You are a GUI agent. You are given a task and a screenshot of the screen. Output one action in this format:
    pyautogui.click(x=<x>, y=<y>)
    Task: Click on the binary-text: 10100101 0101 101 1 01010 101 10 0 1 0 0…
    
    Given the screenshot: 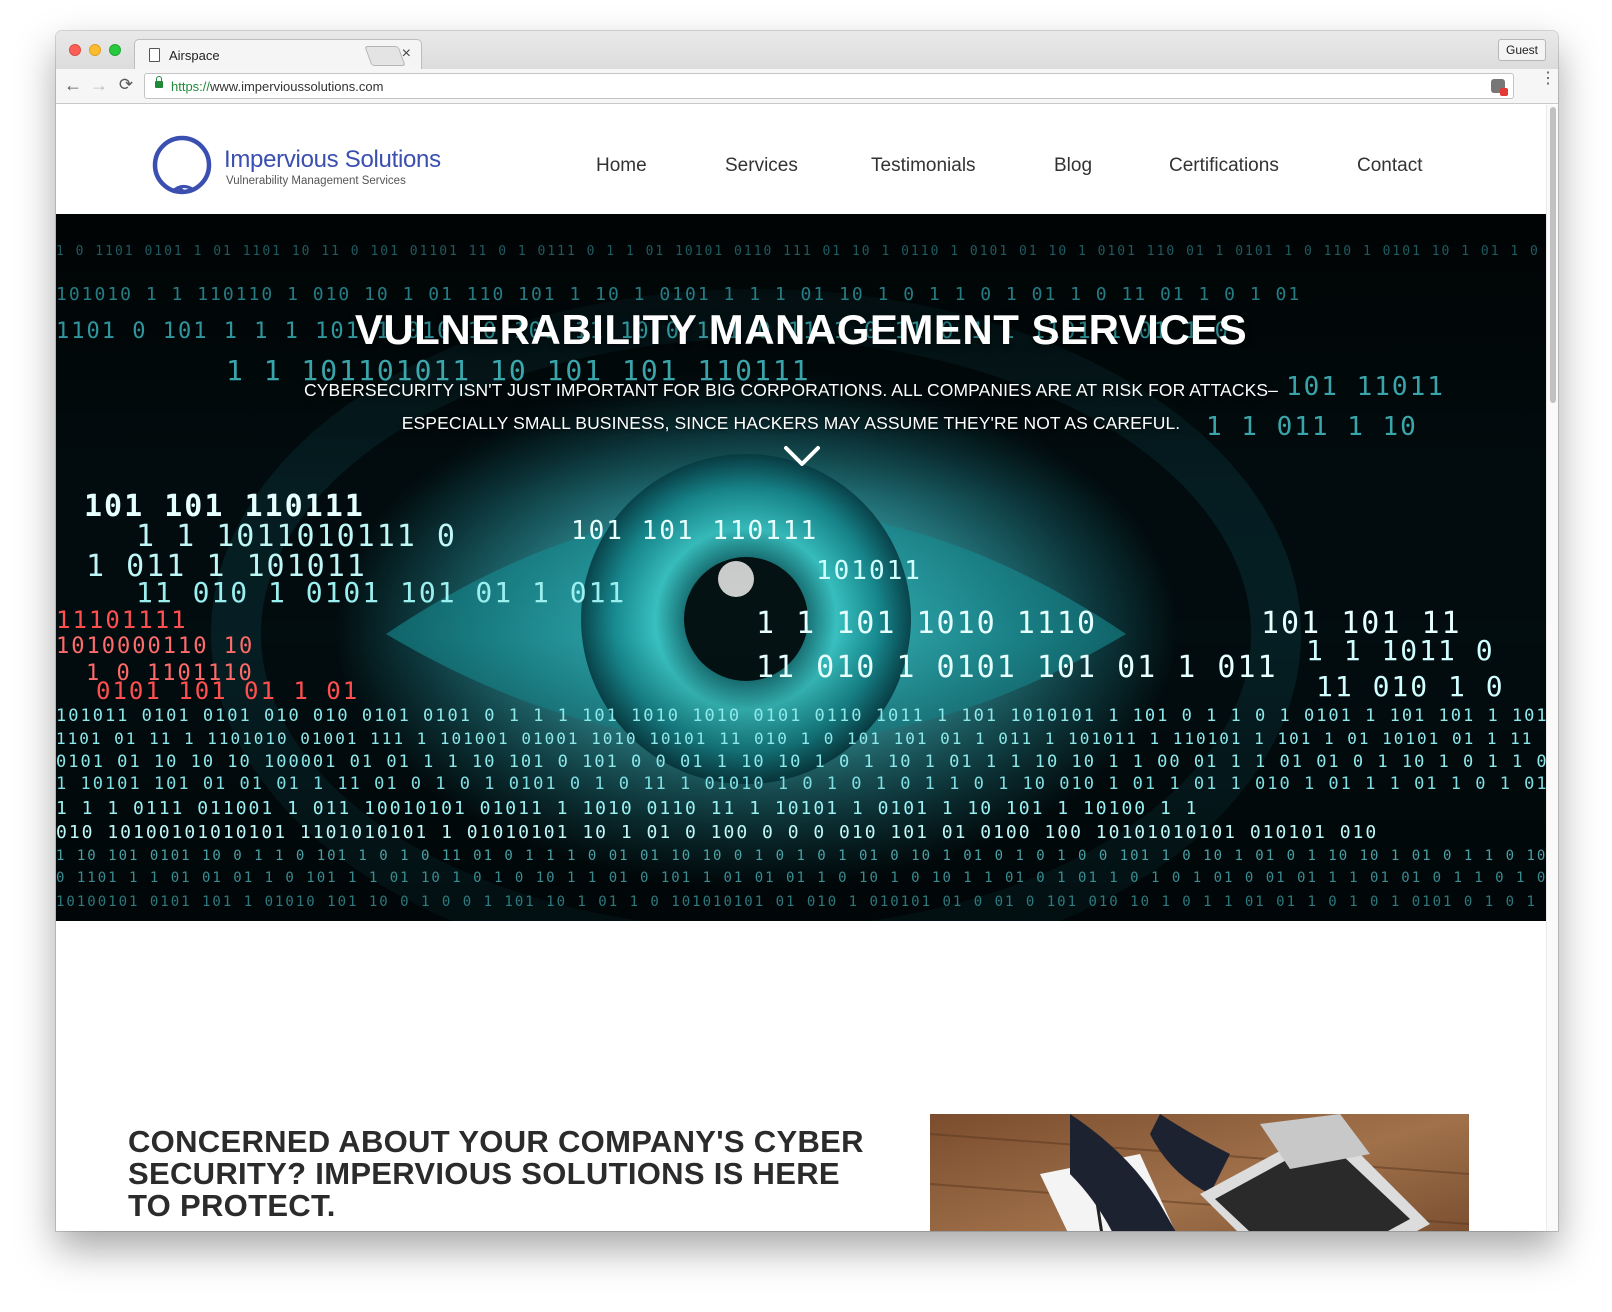 What is the action you would take?
    pyautogui.click(x=801, y=902)
    